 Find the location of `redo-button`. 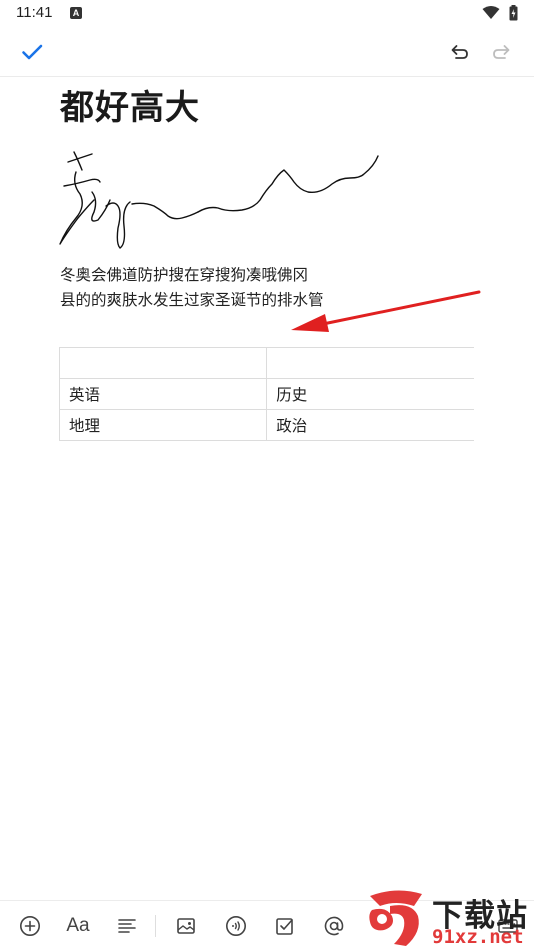

redo-button is located at coordinates (502, 52).